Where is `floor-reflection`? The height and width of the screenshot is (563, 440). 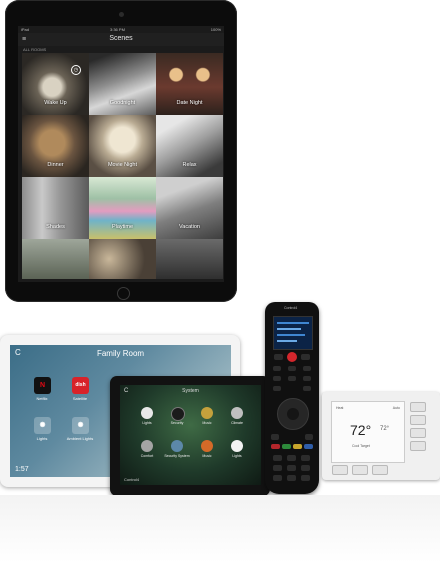 floor-reflection is located at coordinates (220, 529).